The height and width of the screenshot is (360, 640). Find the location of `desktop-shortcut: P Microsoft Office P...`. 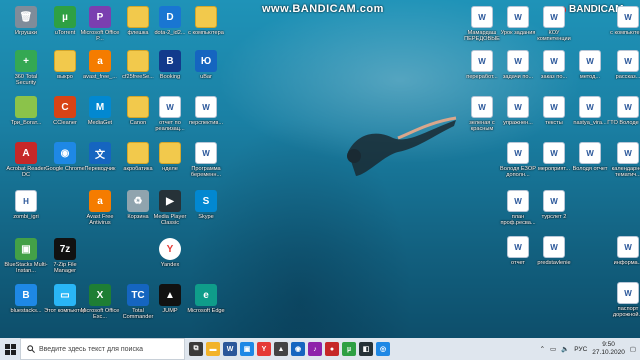

desktop-shortcut: P Microsoft Office P... is located at coordinates (100, 24).